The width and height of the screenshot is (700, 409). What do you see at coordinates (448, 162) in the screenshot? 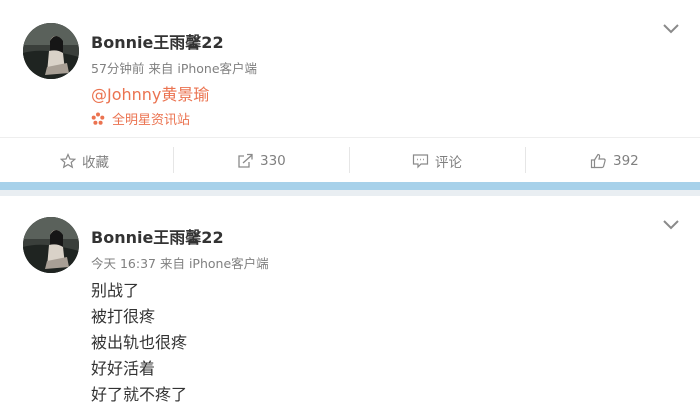
I see `comment-label: 评论` at bounding box center [448, 162].